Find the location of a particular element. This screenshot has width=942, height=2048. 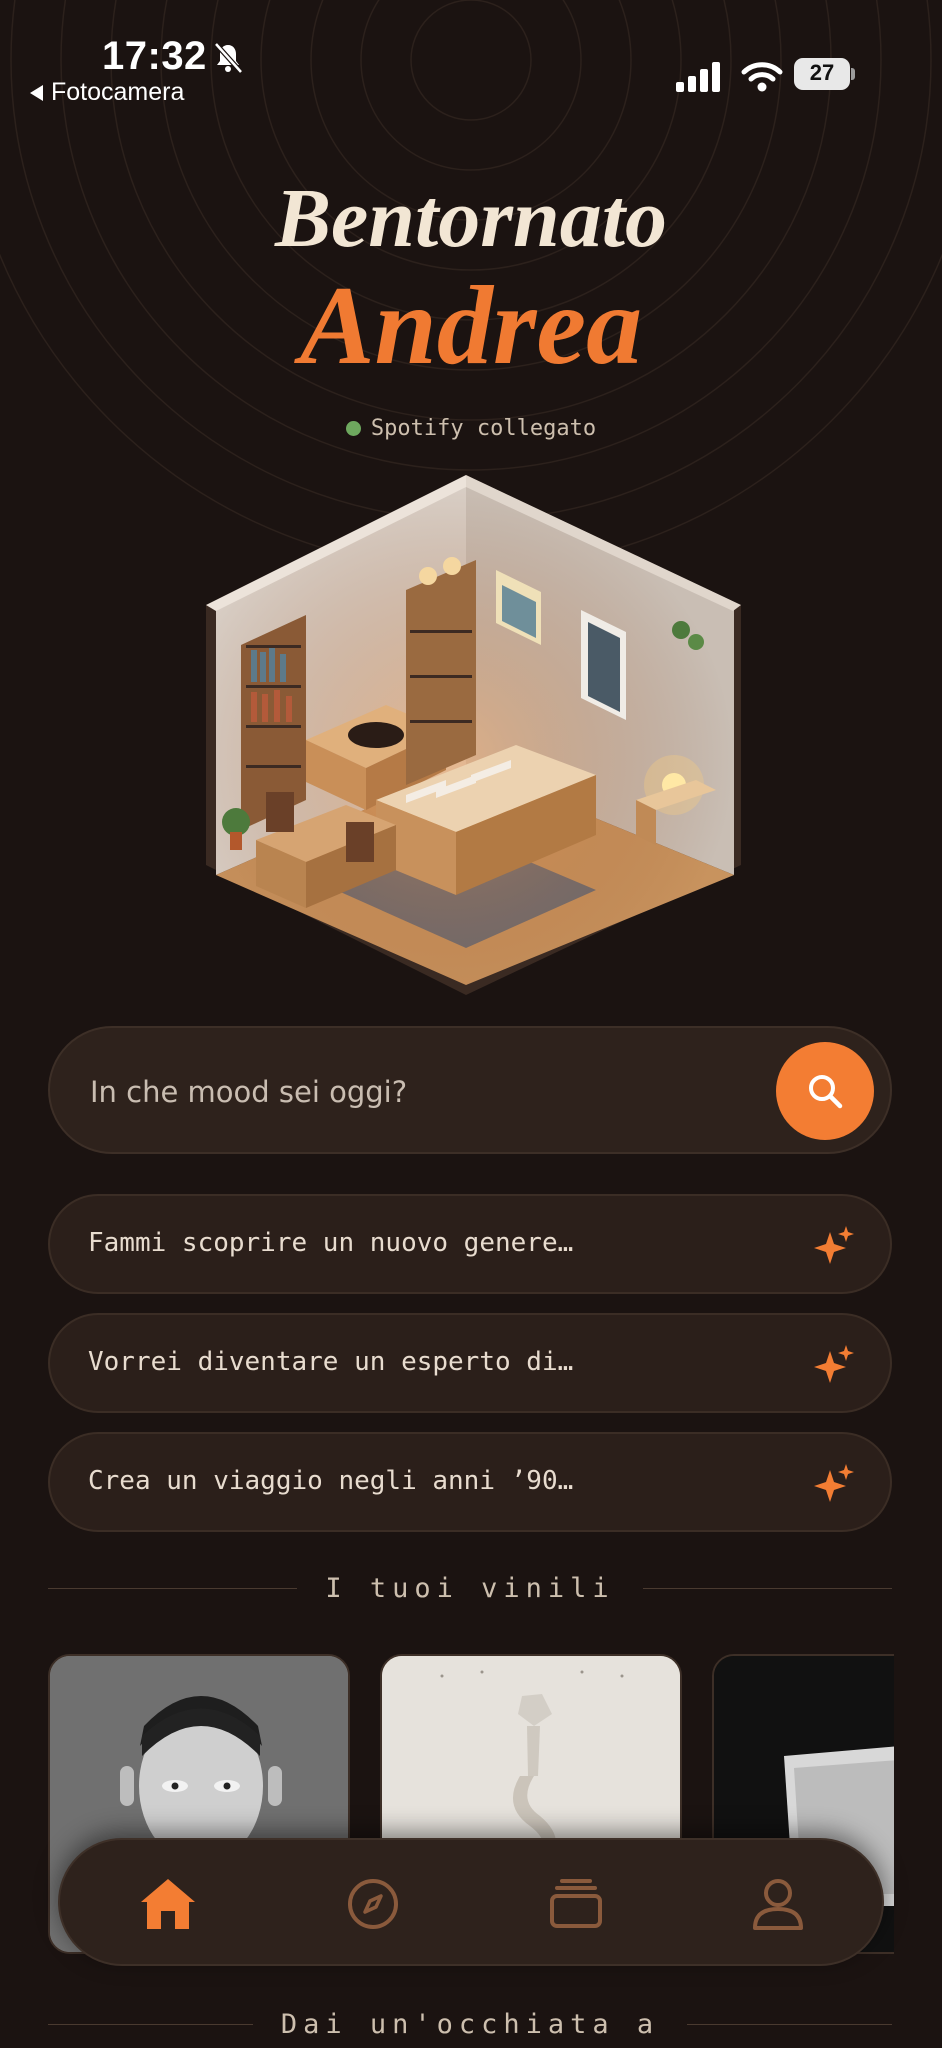

battery-indicator: 27 is located at coordinates (825, 75).